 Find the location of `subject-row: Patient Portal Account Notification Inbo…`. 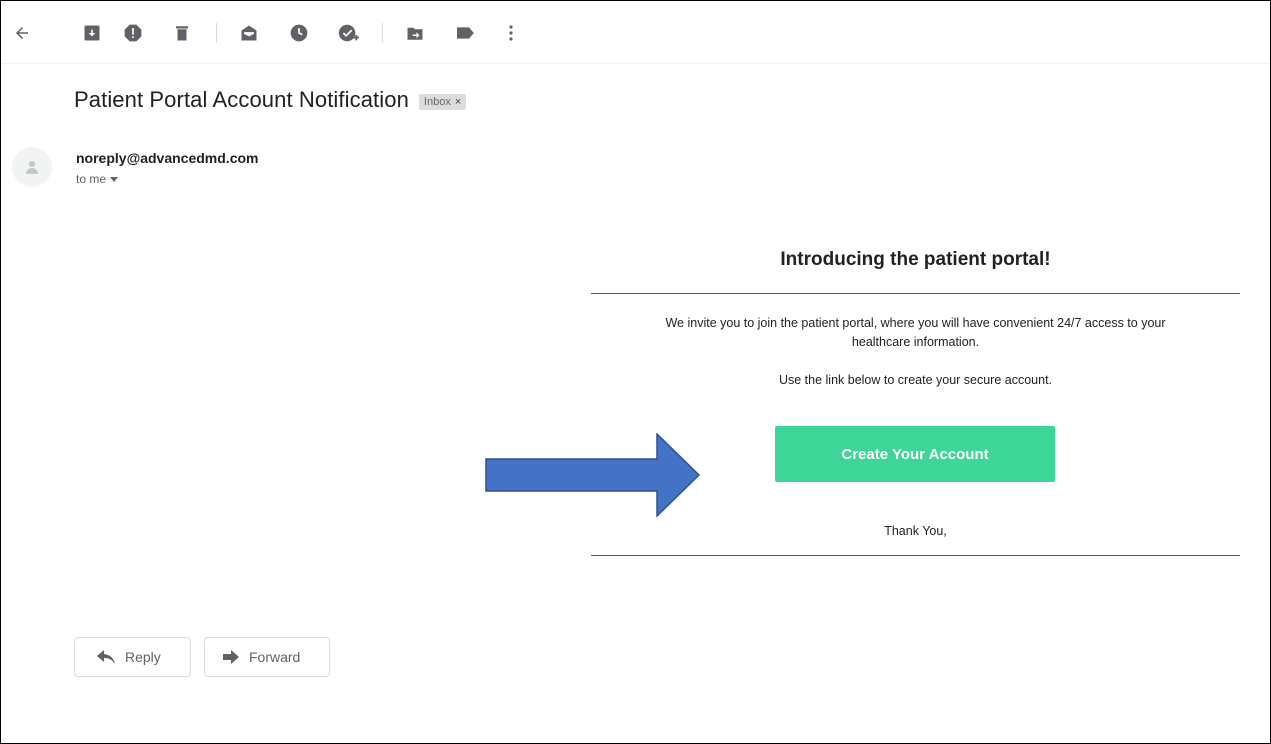

subject-row: Patient Portal Account Notification Inbo… is located at coordinates (270, 100).